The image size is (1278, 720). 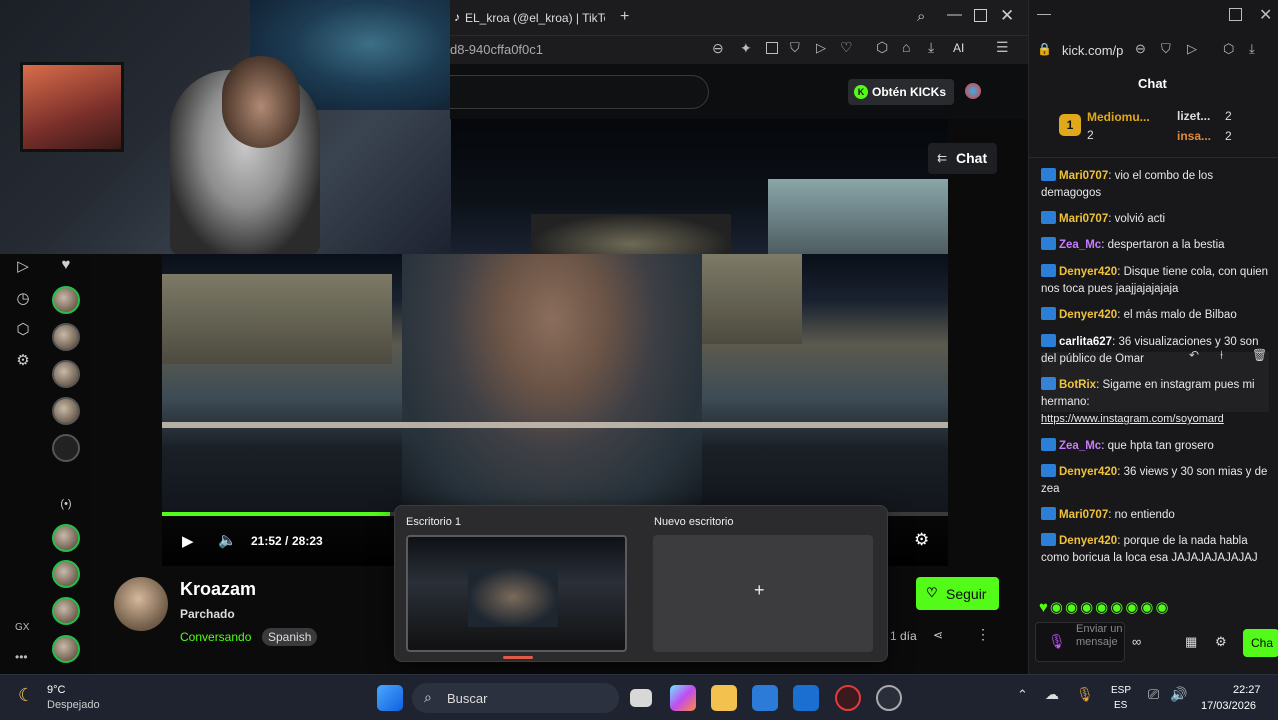 What do you see at coordinates (973, 91) in the screenshot?
I see `avatar` at bounding box center [973, 91].